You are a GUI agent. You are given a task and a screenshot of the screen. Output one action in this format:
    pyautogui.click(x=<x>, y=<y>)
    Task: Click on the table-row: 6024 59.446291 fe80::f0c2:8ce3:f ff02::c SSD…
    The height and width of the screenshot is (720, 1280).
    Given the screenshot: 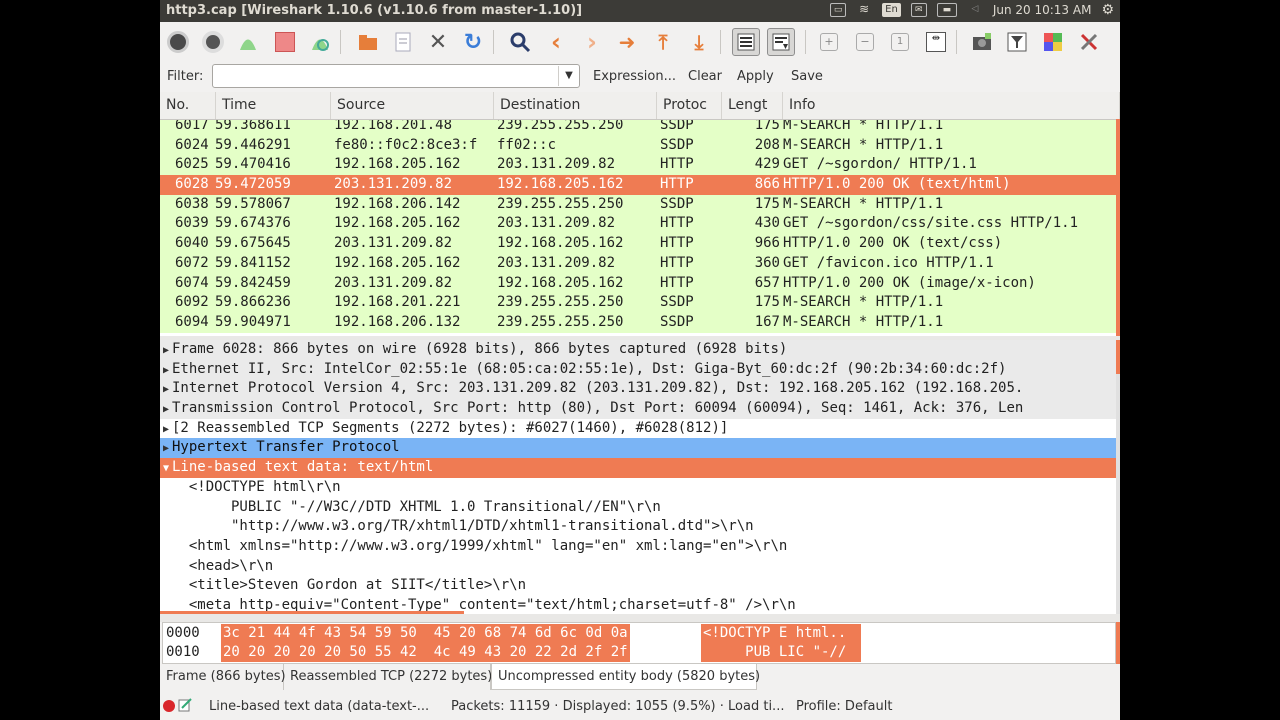 What is the action you would take?
    pyautogui.click(x=638, y=145)
    